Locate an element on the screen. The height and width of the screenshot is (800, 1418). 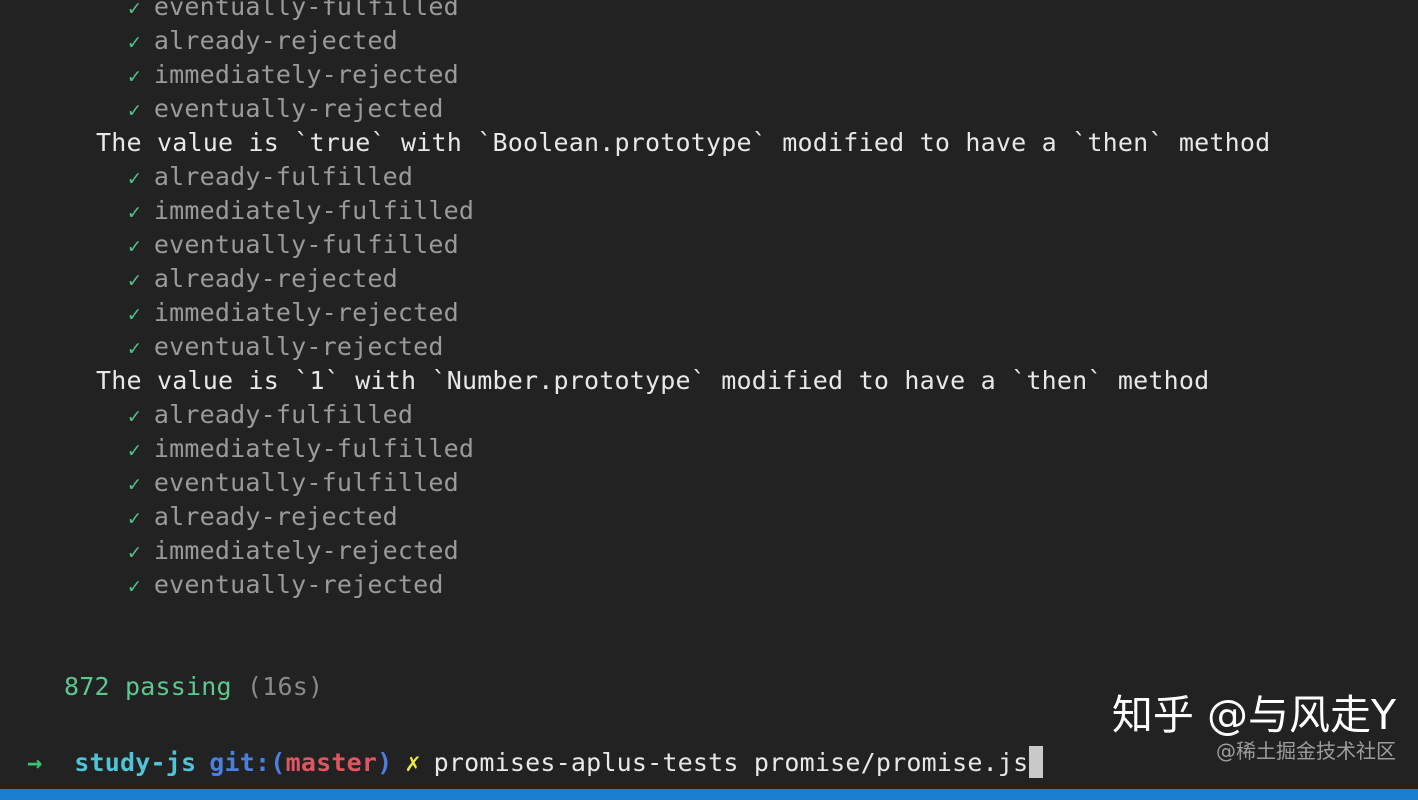
watermark-sub-text: @稀土掘金技术社区 is located at coordinates (1306, 751).